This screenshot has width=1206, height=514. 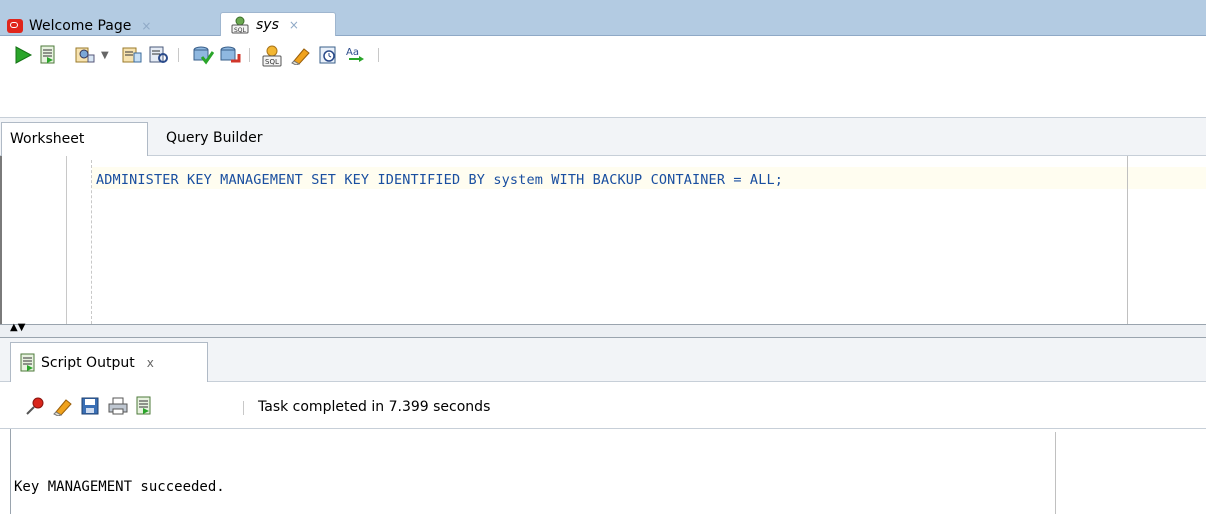 What do you see at coordinates (80, 26) in the screenshot?
I see `tab-welcome-label: Welcome Page` at bounding box center [80, 26].